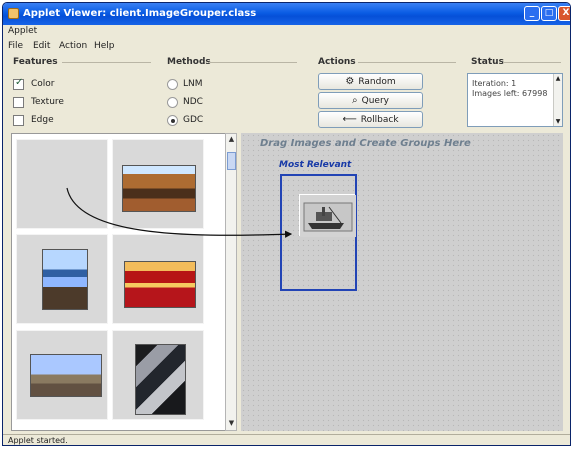 The width and height of the screenshot is (574, 449). What do you see at coordinates (104, 46) in the screenshot?
I see `menu-help: Help` at bounding box center [104, 46].